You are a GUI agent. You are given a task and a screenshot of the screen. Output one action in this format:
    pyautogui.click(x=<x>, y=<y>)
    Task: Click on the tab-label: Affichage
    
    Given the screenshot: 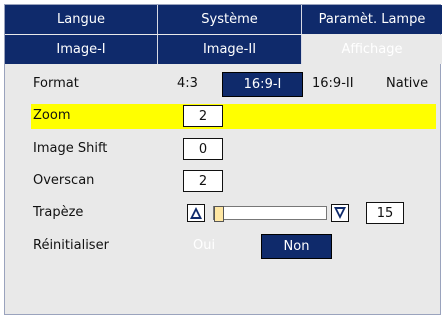 What is the action you would take?
    pyautogui.click(x=372, y=49)
    